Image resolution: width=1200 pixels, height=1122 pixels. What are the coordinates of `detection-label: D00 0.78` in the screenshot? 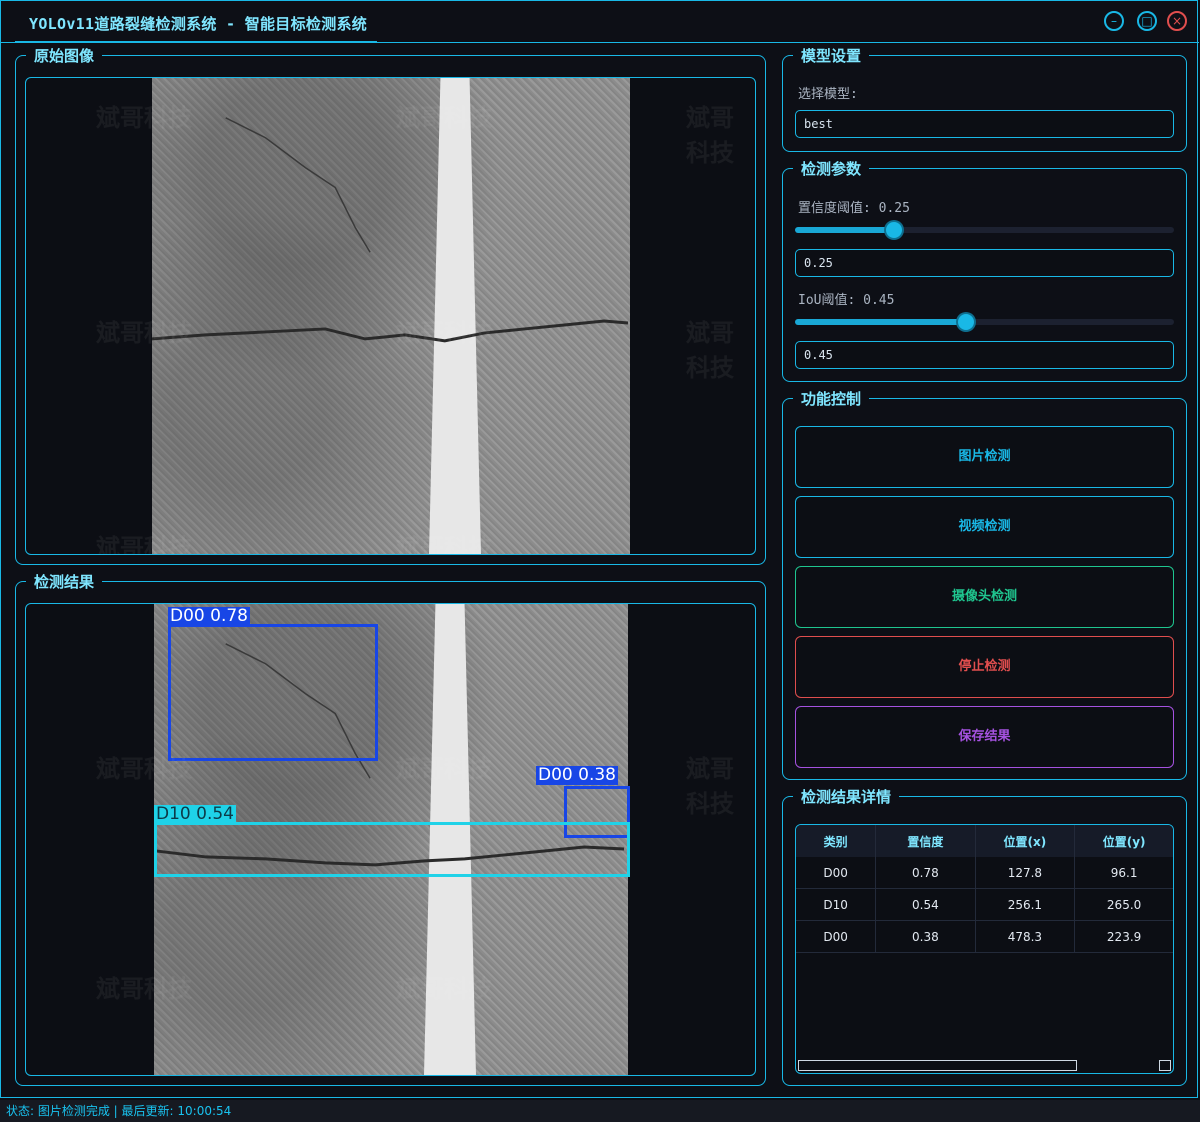 It's located at (209, 616).